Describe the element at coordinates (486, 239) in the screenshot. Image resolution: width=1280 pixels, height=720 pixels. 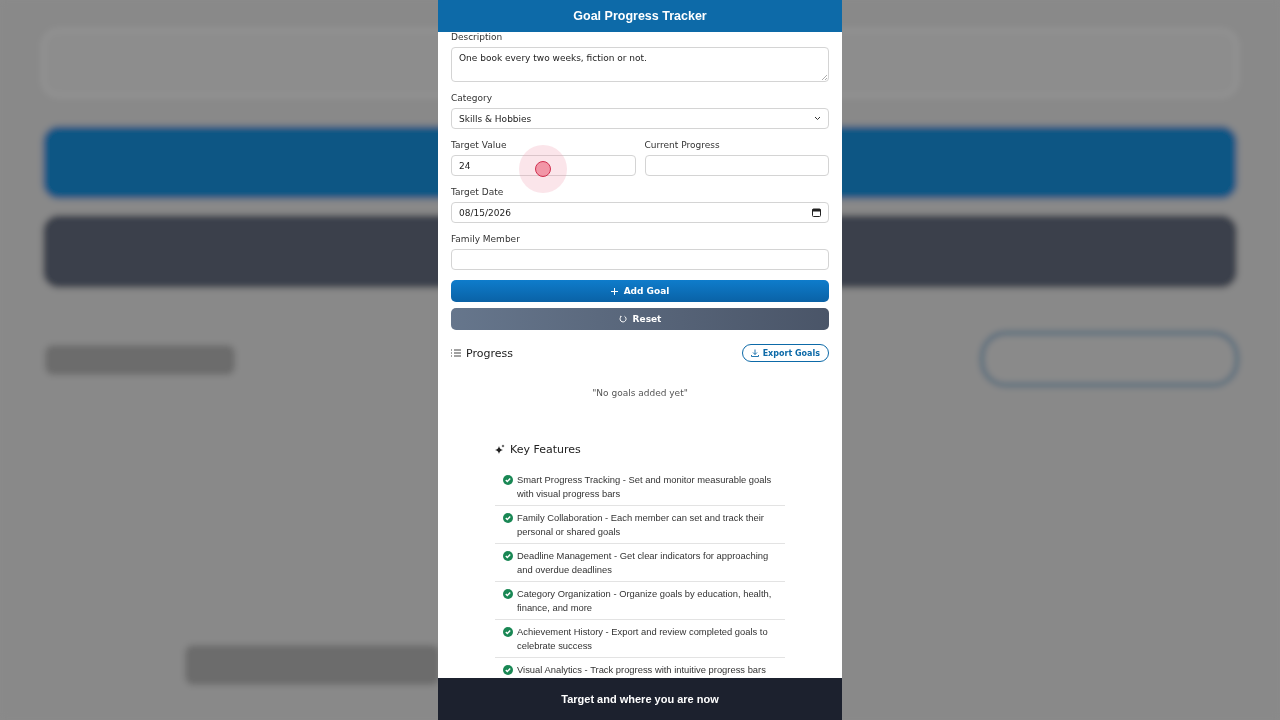
I see `field-label: Family Member` at that location.